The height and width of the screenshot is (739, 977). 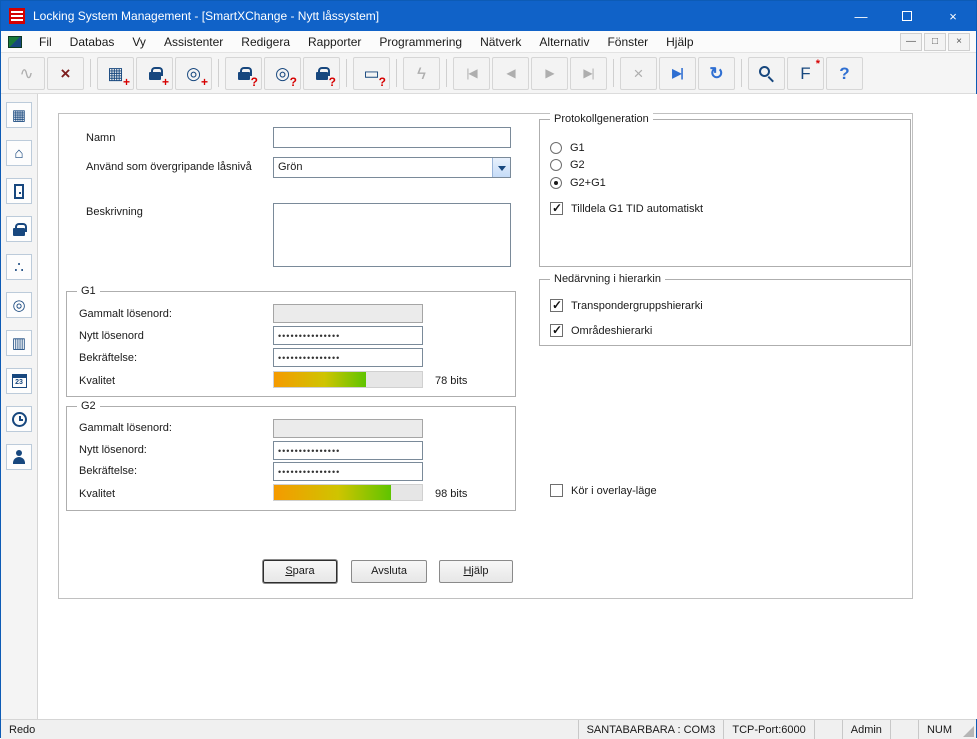 I want to click on close-button: ×, so click(x=953, y=16).